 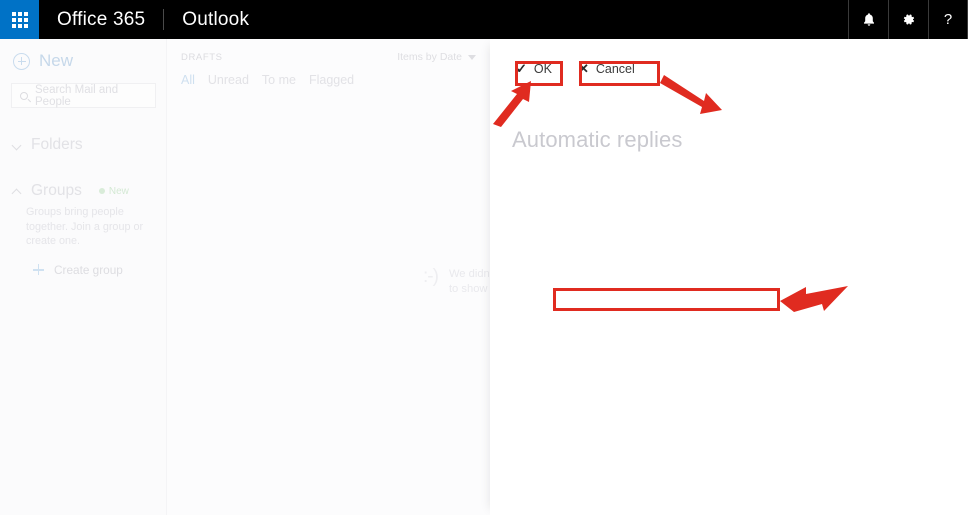 What do you see at coordinates (24, 95) in the screenshot?
I see `search-icon` at bounding box center [24, 95].